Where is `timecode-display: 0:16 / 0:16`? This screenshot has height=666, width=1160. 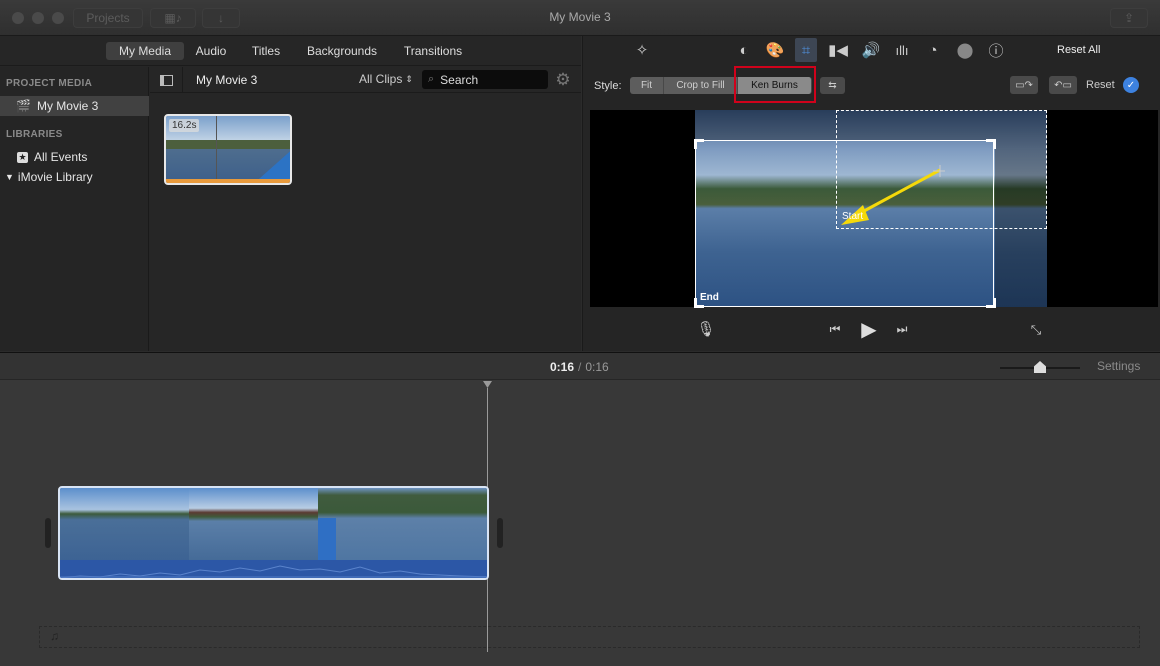 timecode-display: 0:16 / 0:16 is located at coordinates (579, 367).